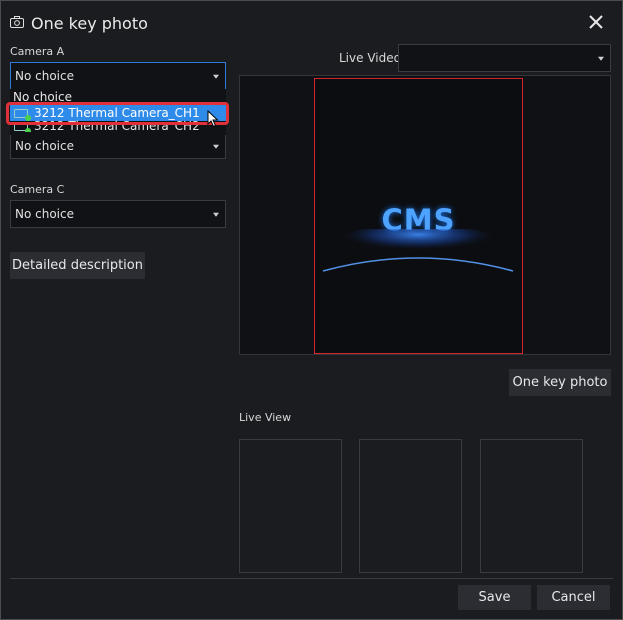 This screenshot has width=623, height=620. Describe the element at coordinates (573, 597) in the screenshot. I see `cancel-button: Cancel` at that location.